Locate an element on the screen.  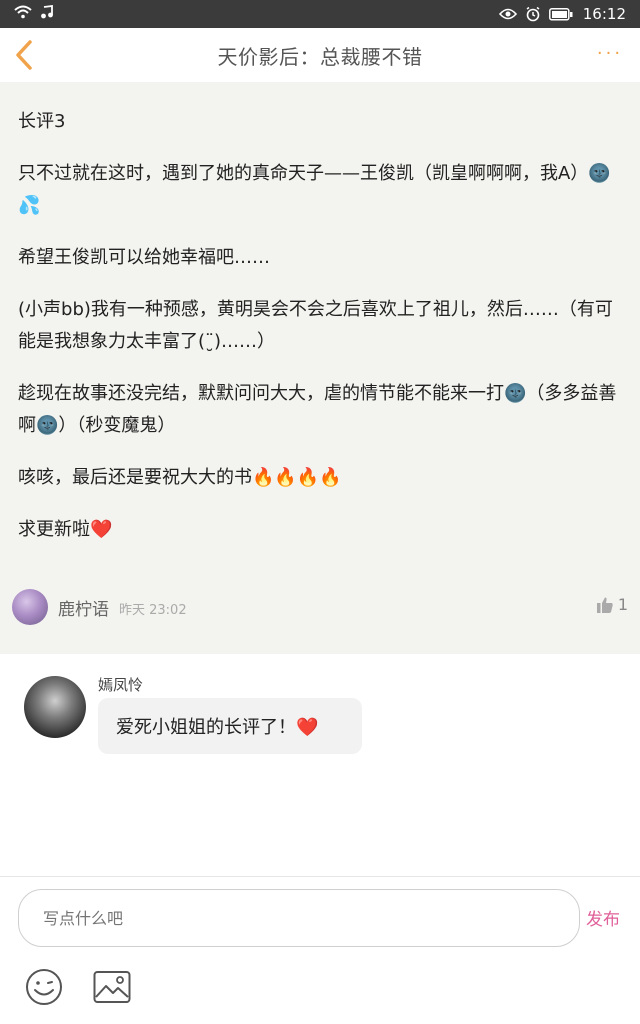
smiley-icon is located at coordinates (44, 987).